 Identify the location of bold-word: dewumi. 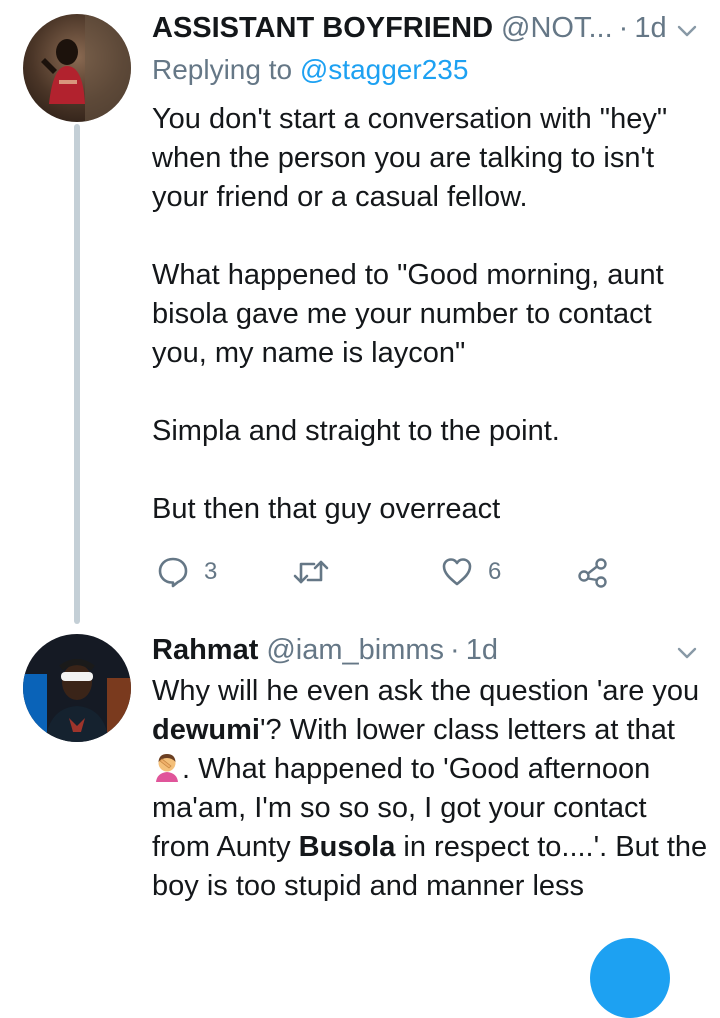
(206, 730).